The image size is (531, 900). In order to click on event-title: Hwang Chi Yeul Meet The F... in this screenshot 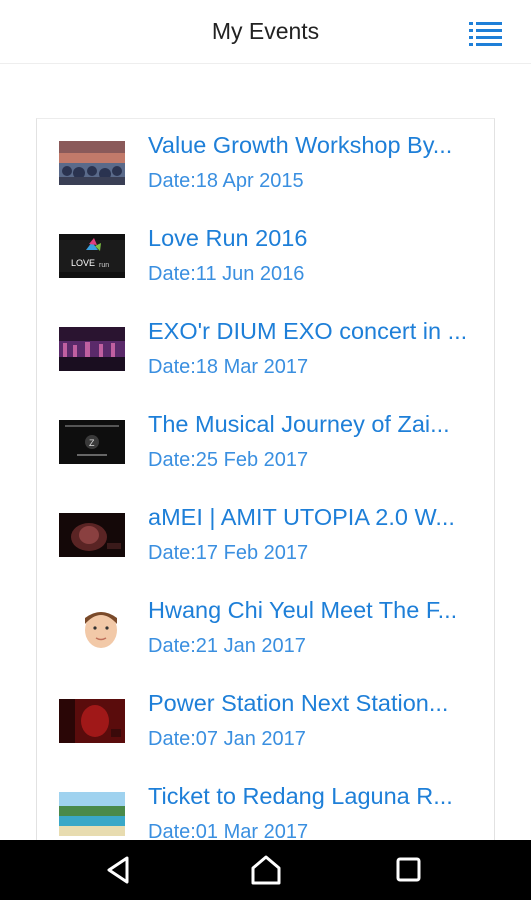, I will do `click(303, 610)`.